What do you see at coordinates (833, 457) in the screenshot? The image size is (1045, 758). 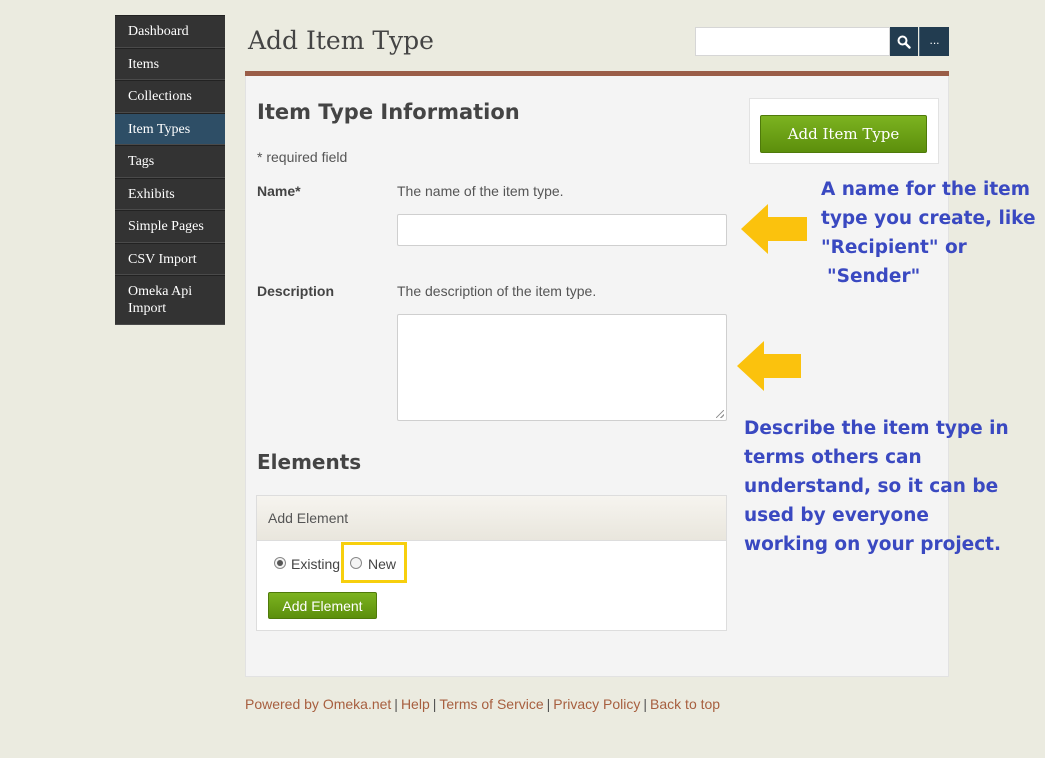 I see `annotation-description-line: terms others can` at bounding box center [833, 457].